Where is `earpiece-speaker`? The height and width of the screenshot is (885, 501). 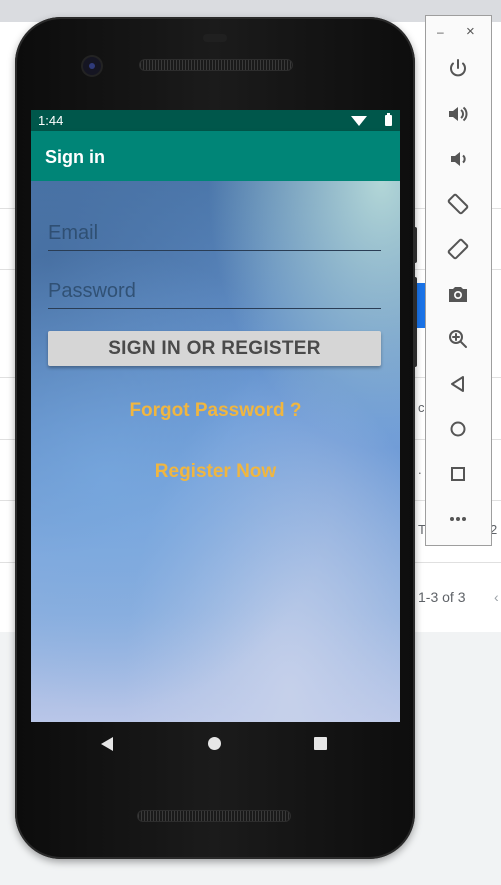 earpiece-speaker is located at coordinates (216, 65).